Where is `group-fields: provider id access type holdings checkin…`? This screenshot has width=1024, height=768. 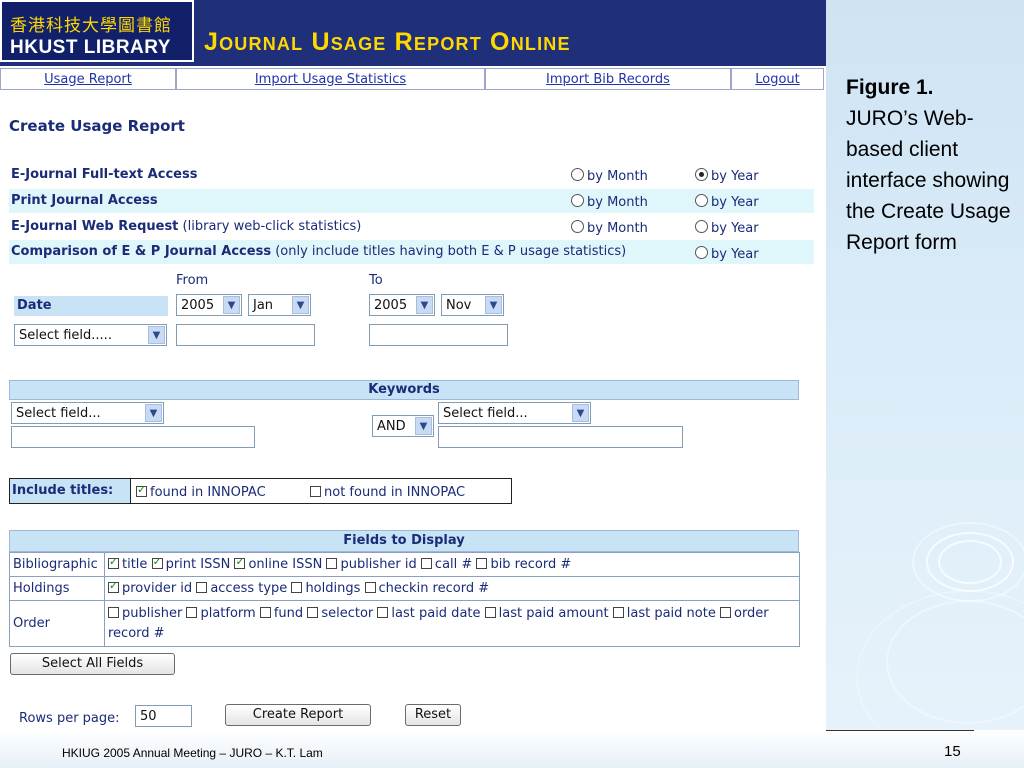 group-fields: provider id access type holdings checkin… is located at coordinates (452, 588).